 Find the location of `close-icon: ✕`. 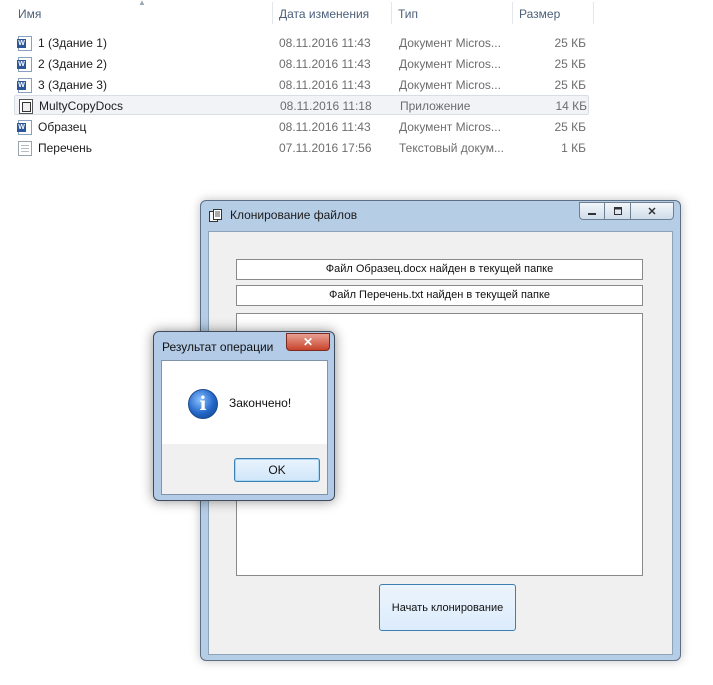

close-icon: ✕ is located at coordinates (308, 342).